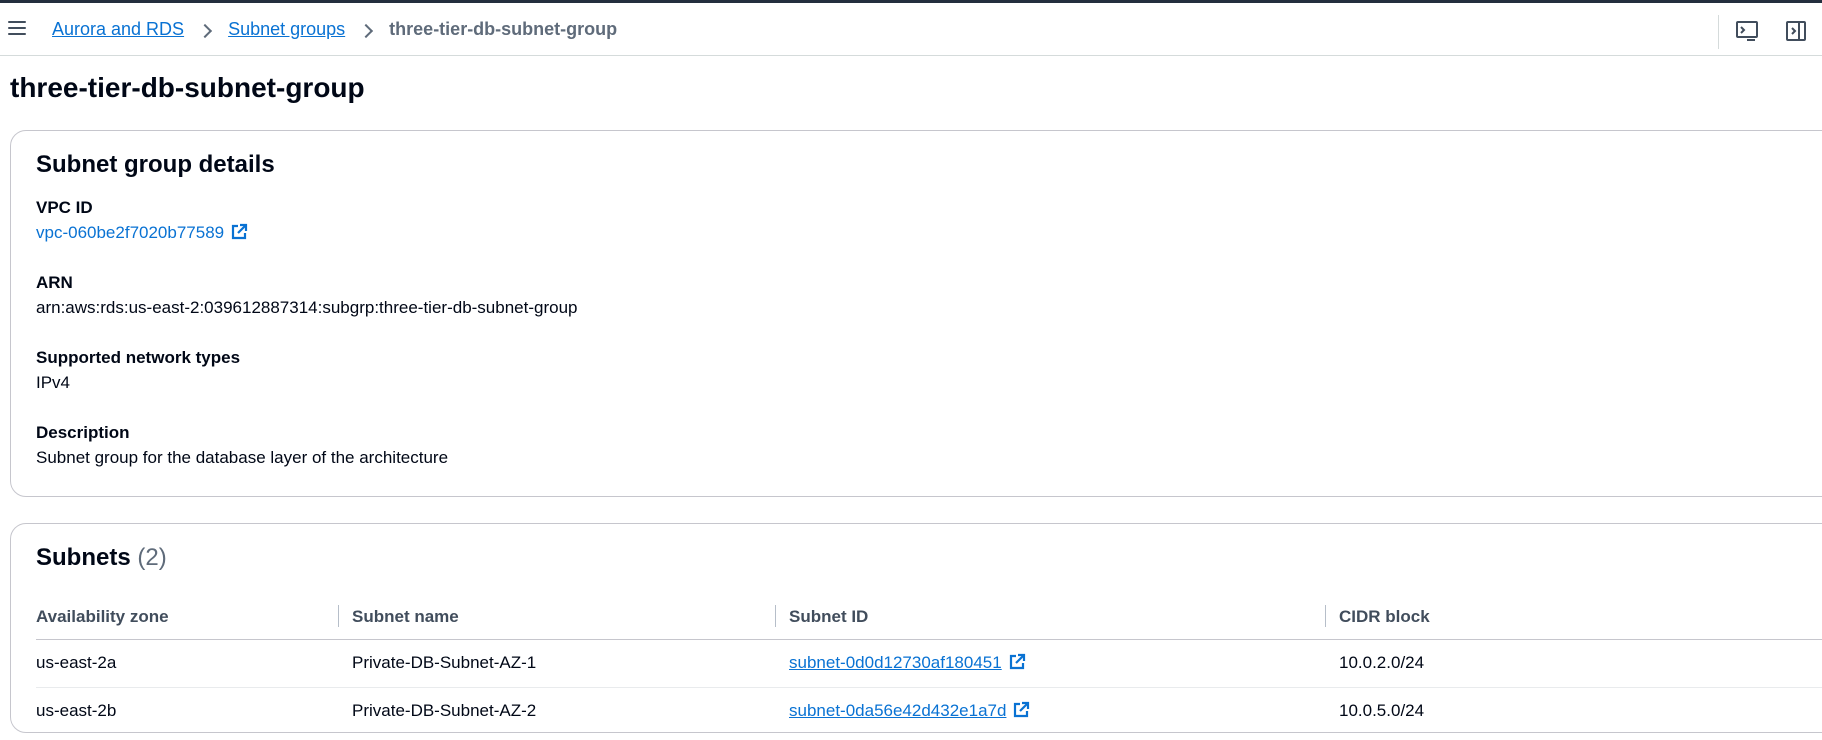 The width and height of the screenshot is (1822, 740). Describe the element at coordinates (895, 662) in the screenshot. I see `subnet-id-link: subnet-0d0d12730af180451` at that location.